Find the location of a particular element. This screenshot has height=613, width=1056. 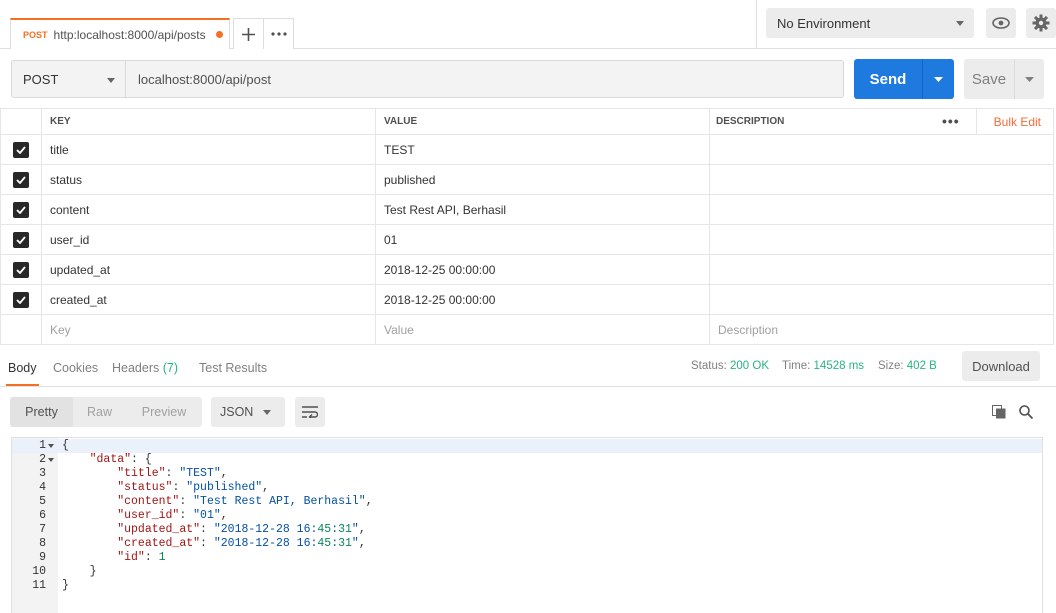

line-number: 2 is located at coordinates (42, 459).